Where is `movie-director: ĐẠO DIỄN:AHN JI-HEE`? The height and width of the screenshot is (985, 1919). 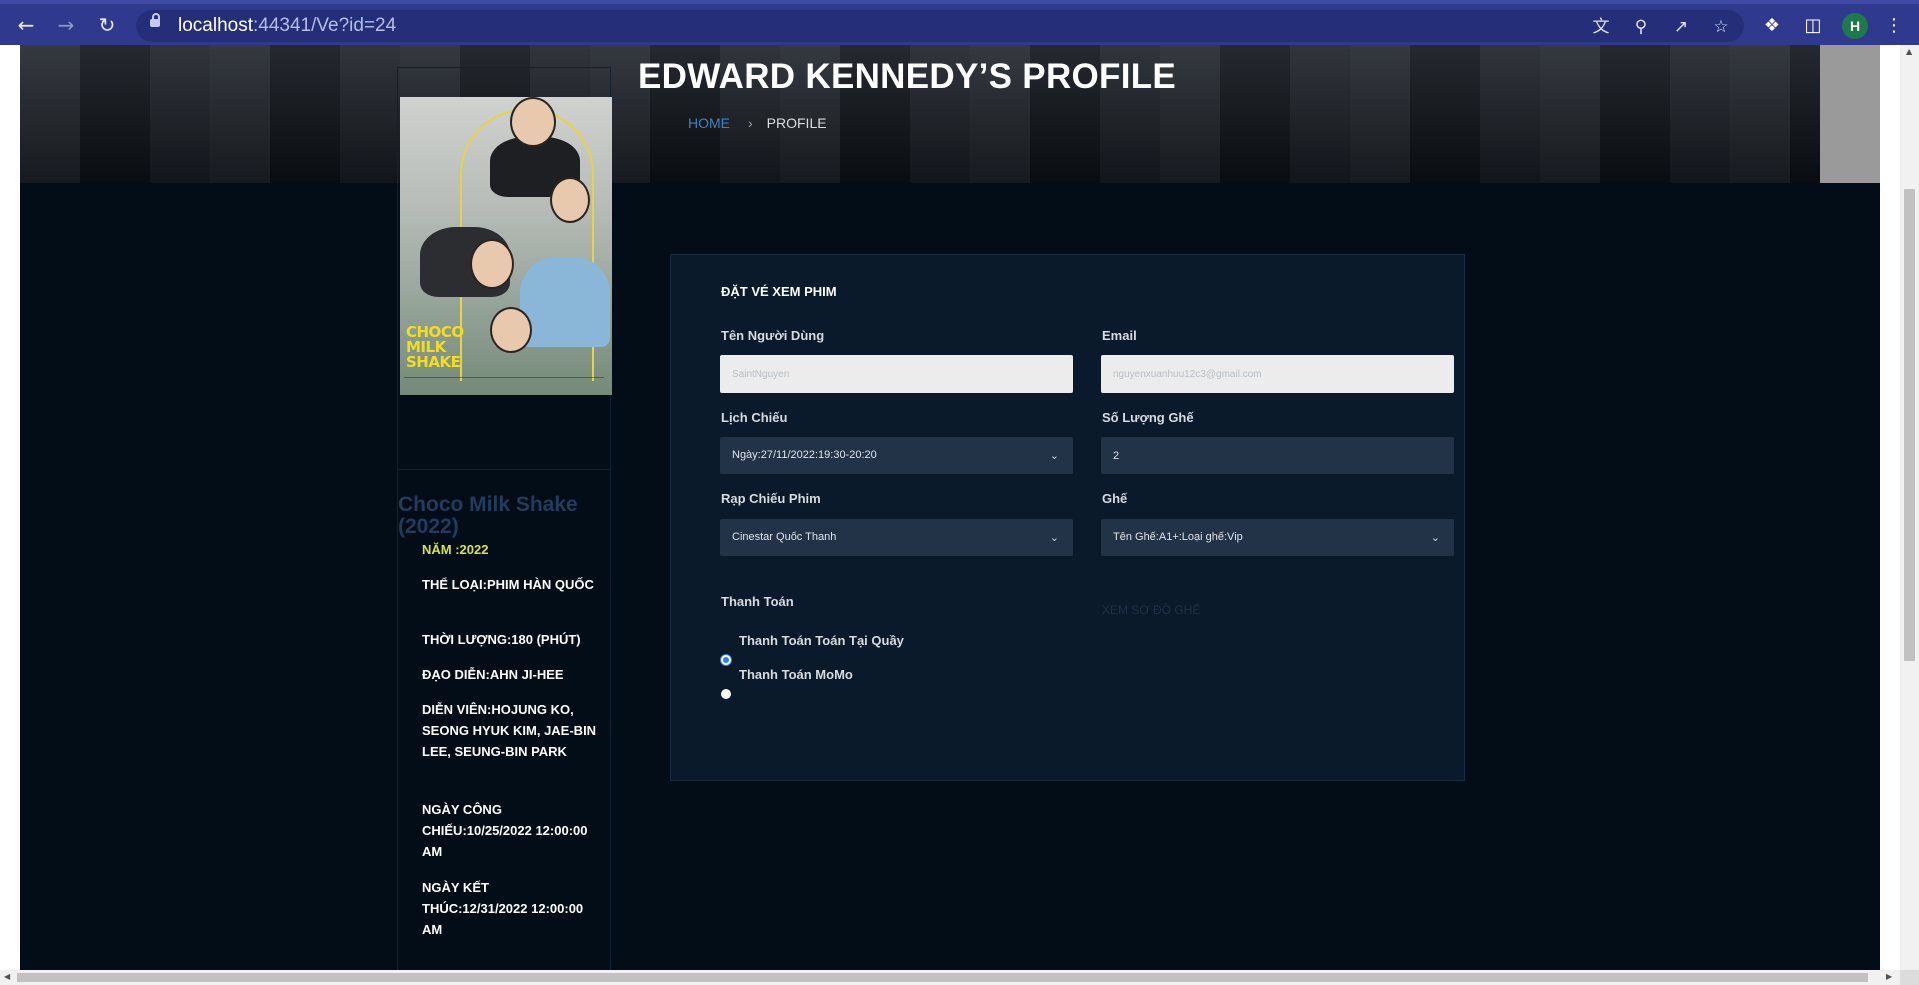 movie-director: ĐẠO DIỄN:AHN JI-HEE is located at coordinates (493, 674).